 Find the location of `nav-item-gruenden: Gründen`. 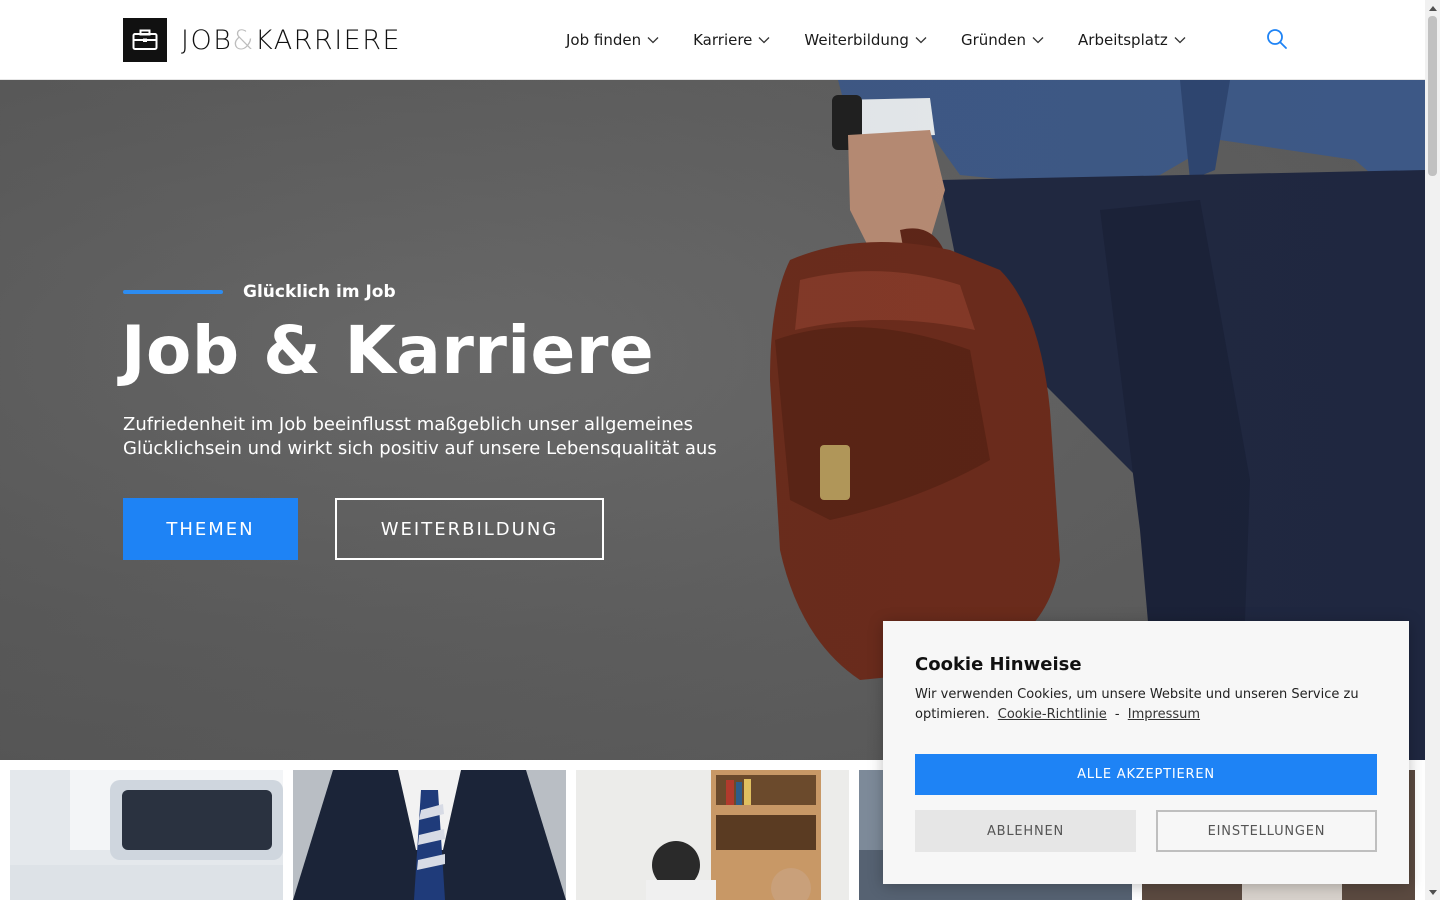

nav-item-gruenden: Gründen is located at coordinates (1002, 40).